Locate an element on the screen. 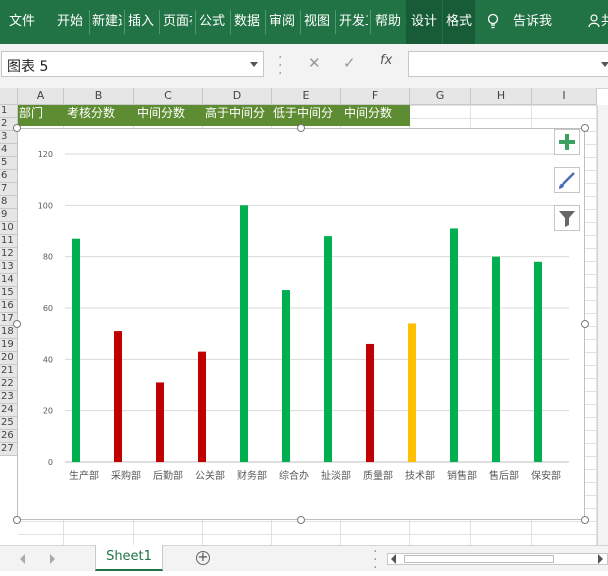 The image size is (608, 576). column-header-i: I is located at coordinates (564, 96).